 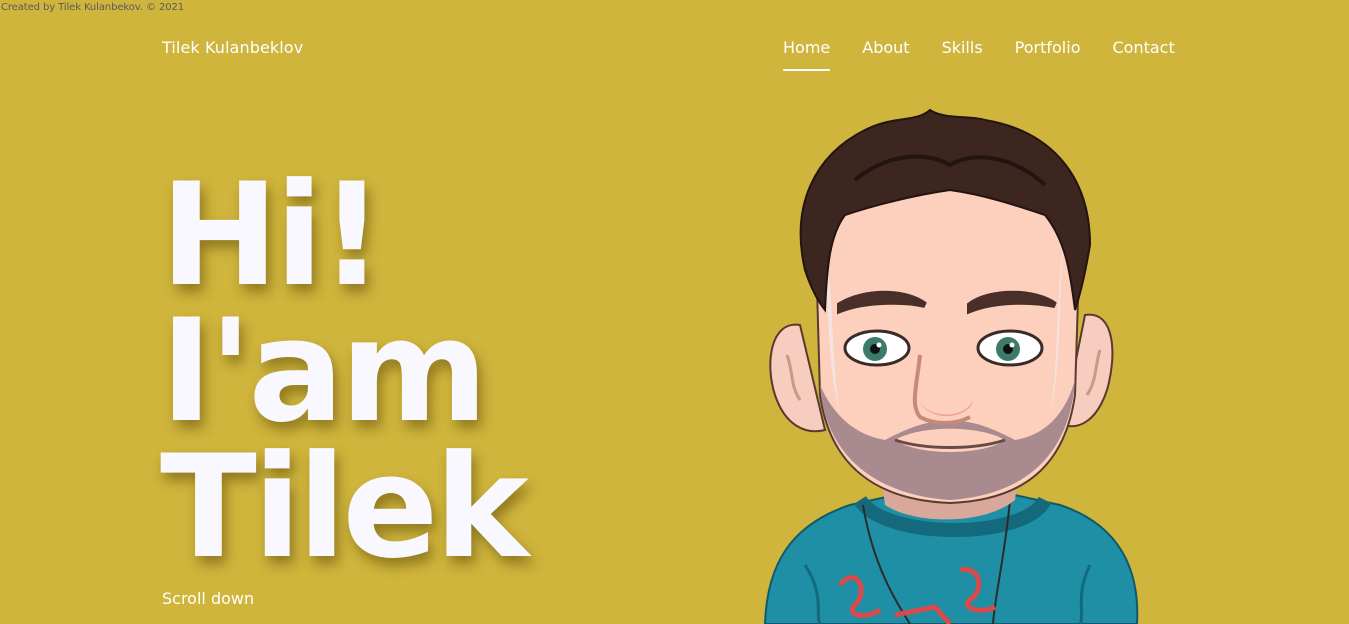 I want to click on hero-line-3: Tilek, so click(x=344, y=507).